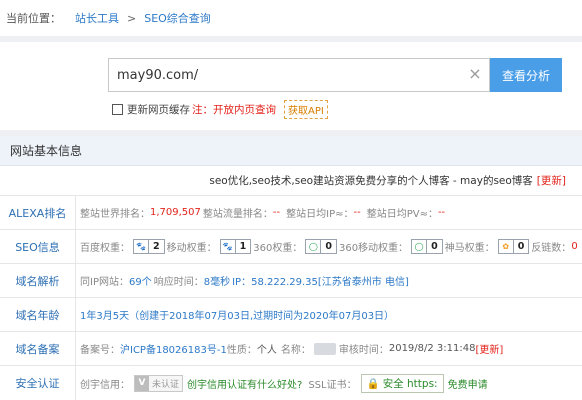 Image resolution: width=582 pixels, height=400 pixels. I want to click on icp-no-label: 备案号：, so click(100, 350).